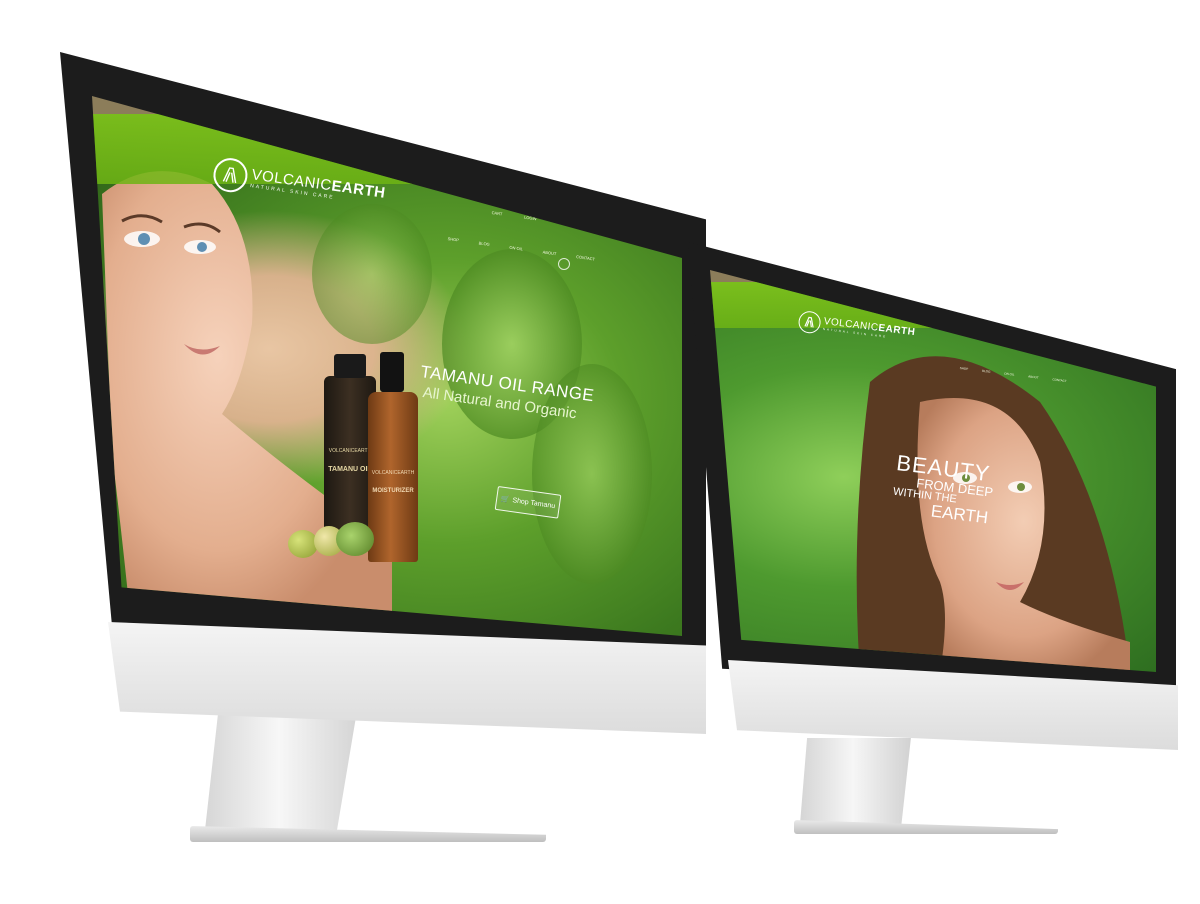  I want to click on volcanic-earth-logo-icon, so click(809, 322).